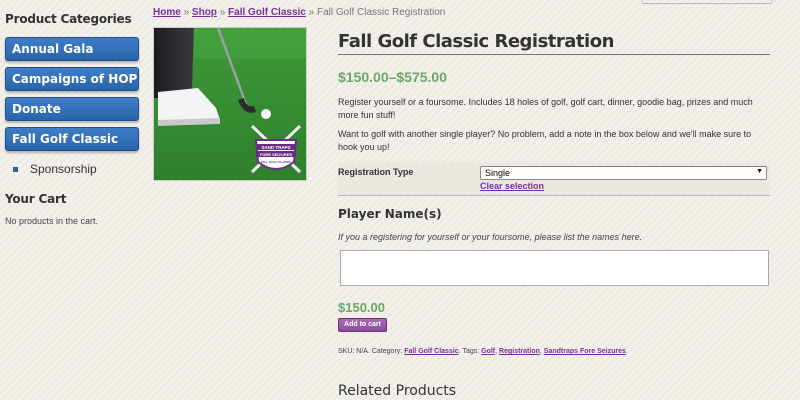  Describe the element at coordinates (585, 351) in the screenshot. I see `tag-sandtraps-link: Sandtraps Fore Seizures` at that location.